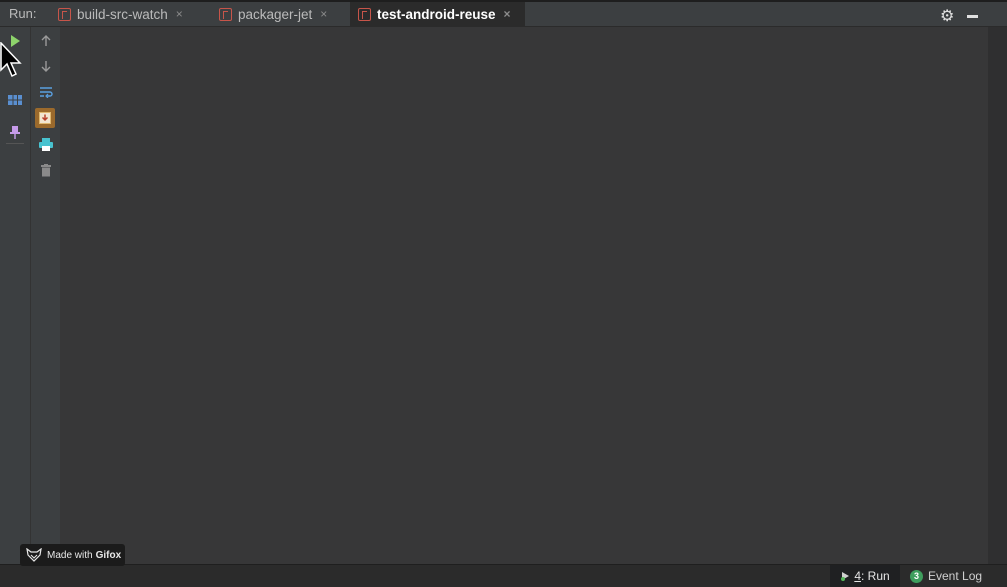 The image size is (1007, 587). What do you see at coordinates (45, 118) in the screenshot?
I see `scroll-to-end-icon` at bounding box center [45, 118].